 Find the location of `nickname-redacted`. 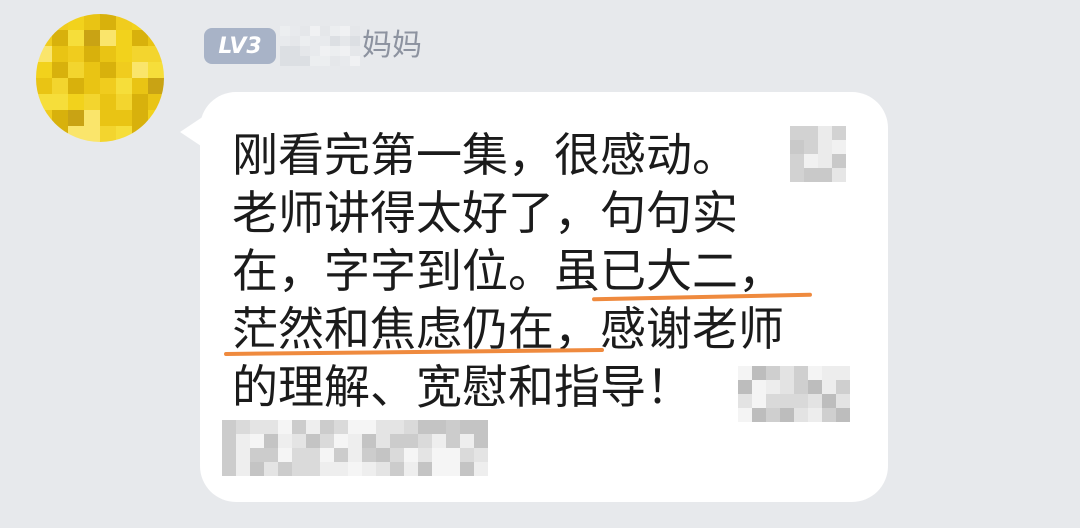

nickname-redacted is located at coordinates (320, 46).